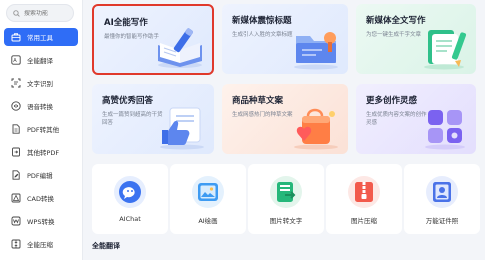 The height and width of the screenshot is (260, 485). I want to click on pdf-edit-icon, so click(15, 175).